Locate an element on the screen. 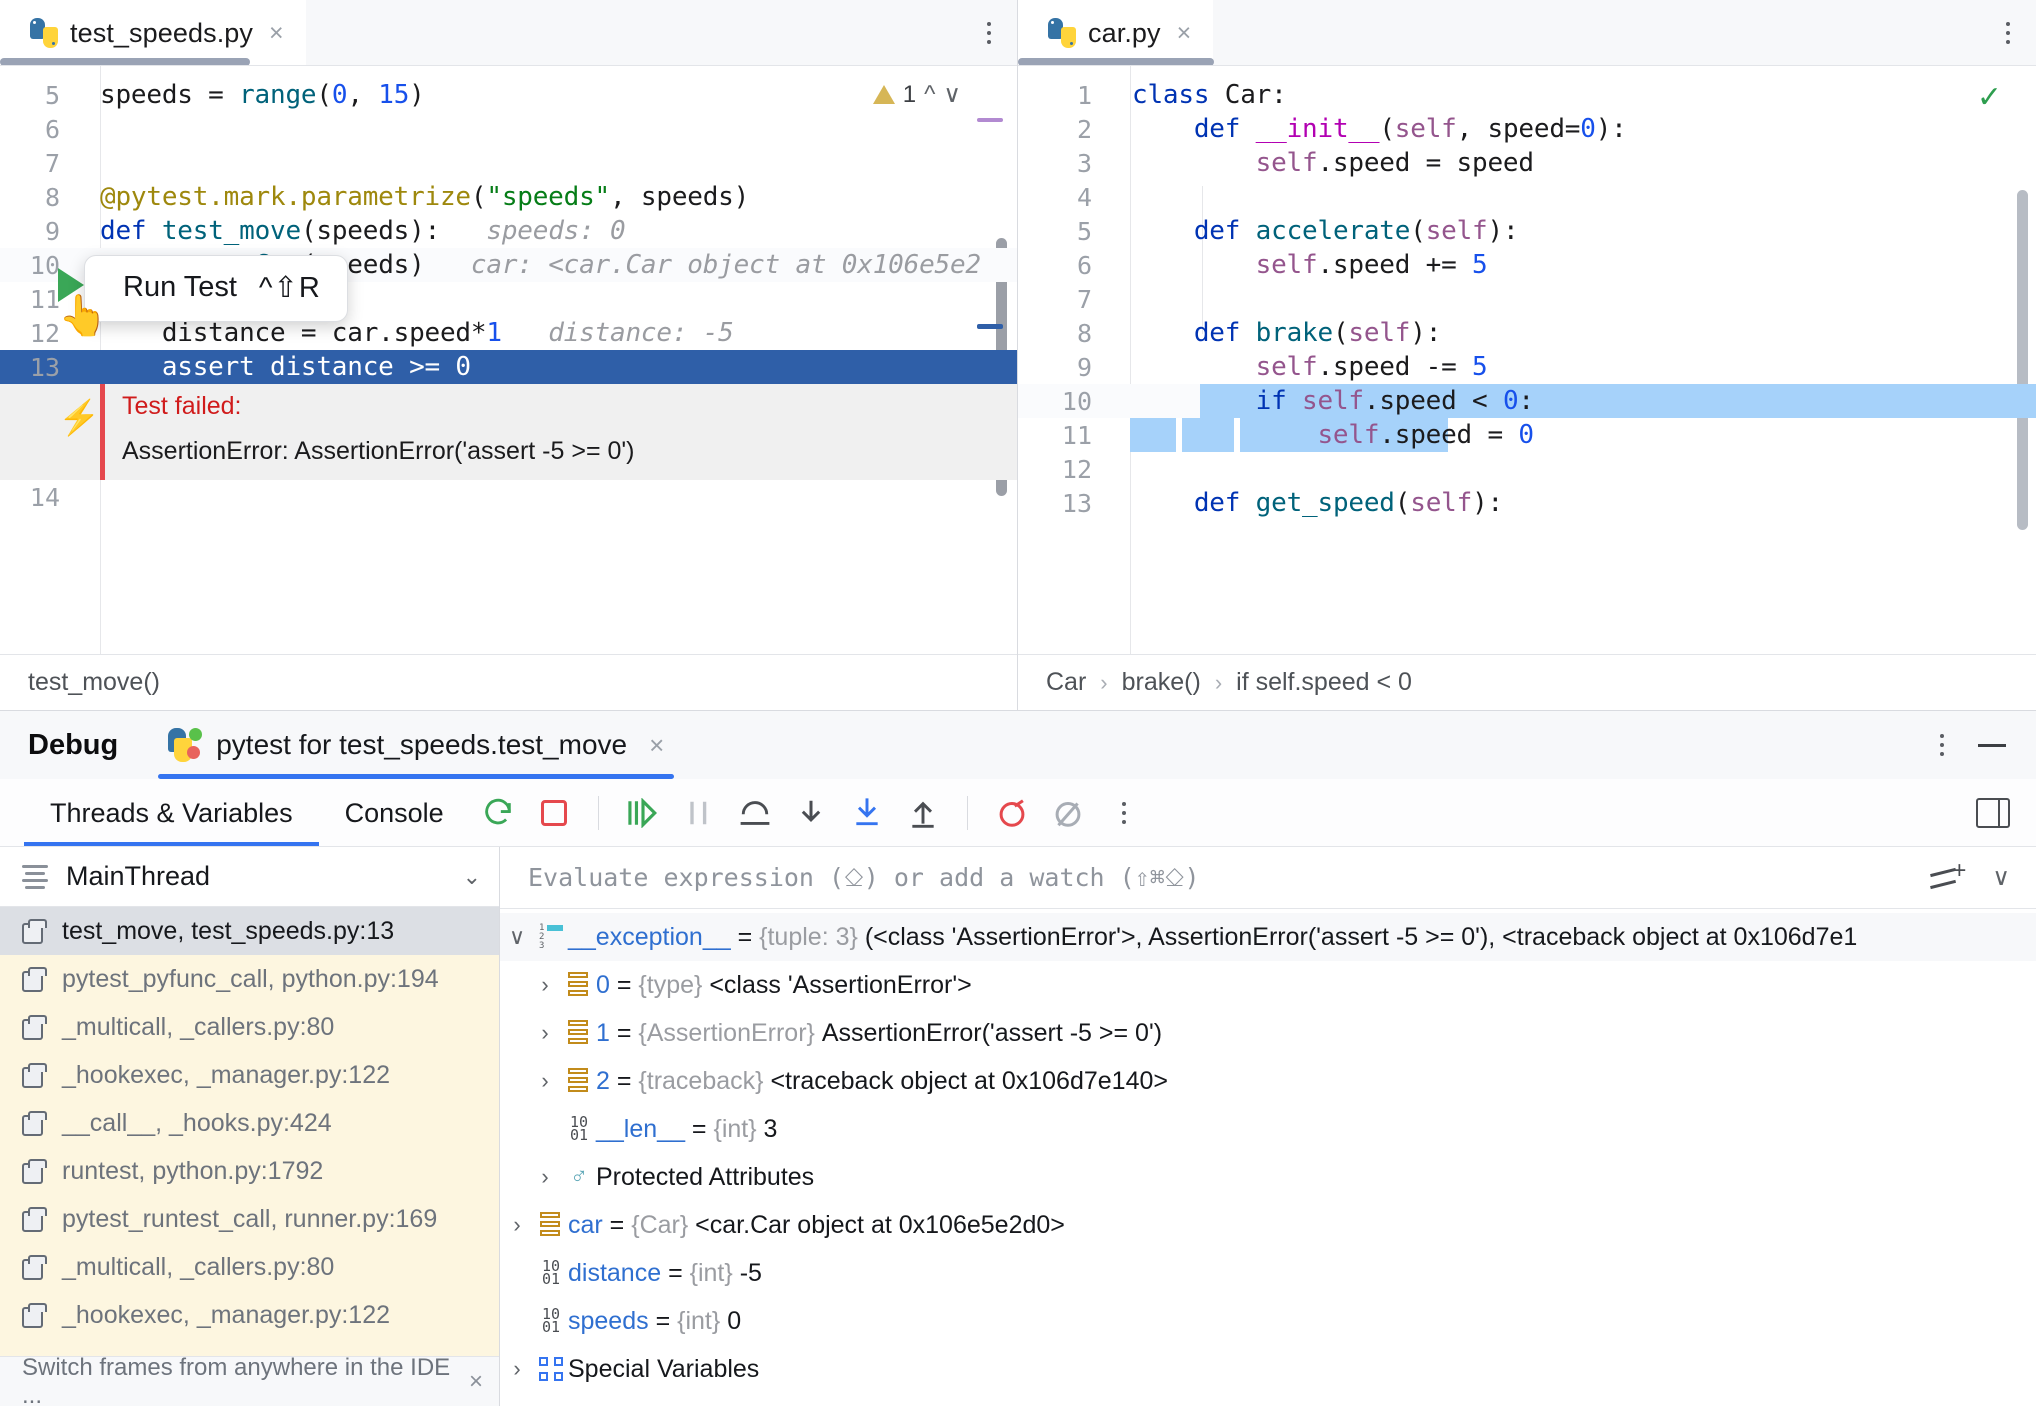 This screenshot has width=2036, height=1406. tooltip-shortcut: ^⇧R is located at coordinates (289, 288).